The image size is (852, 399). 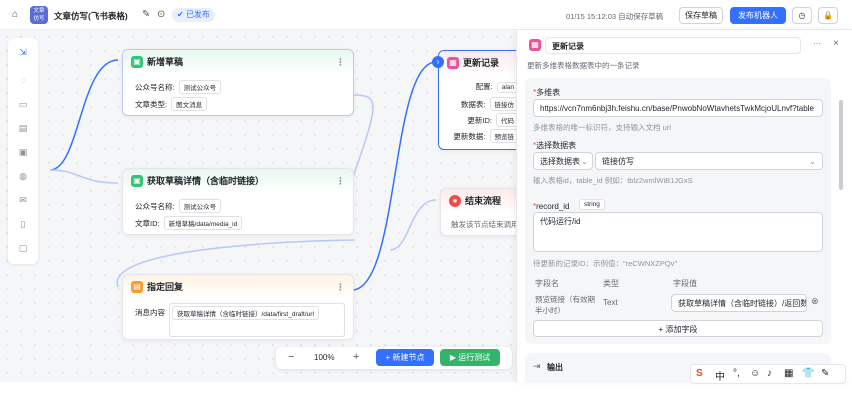 I want to click on table-hint: 输入表格id，table_id 例如：tblz2wmlWiB1JGxS, so click(x=613, y=180).